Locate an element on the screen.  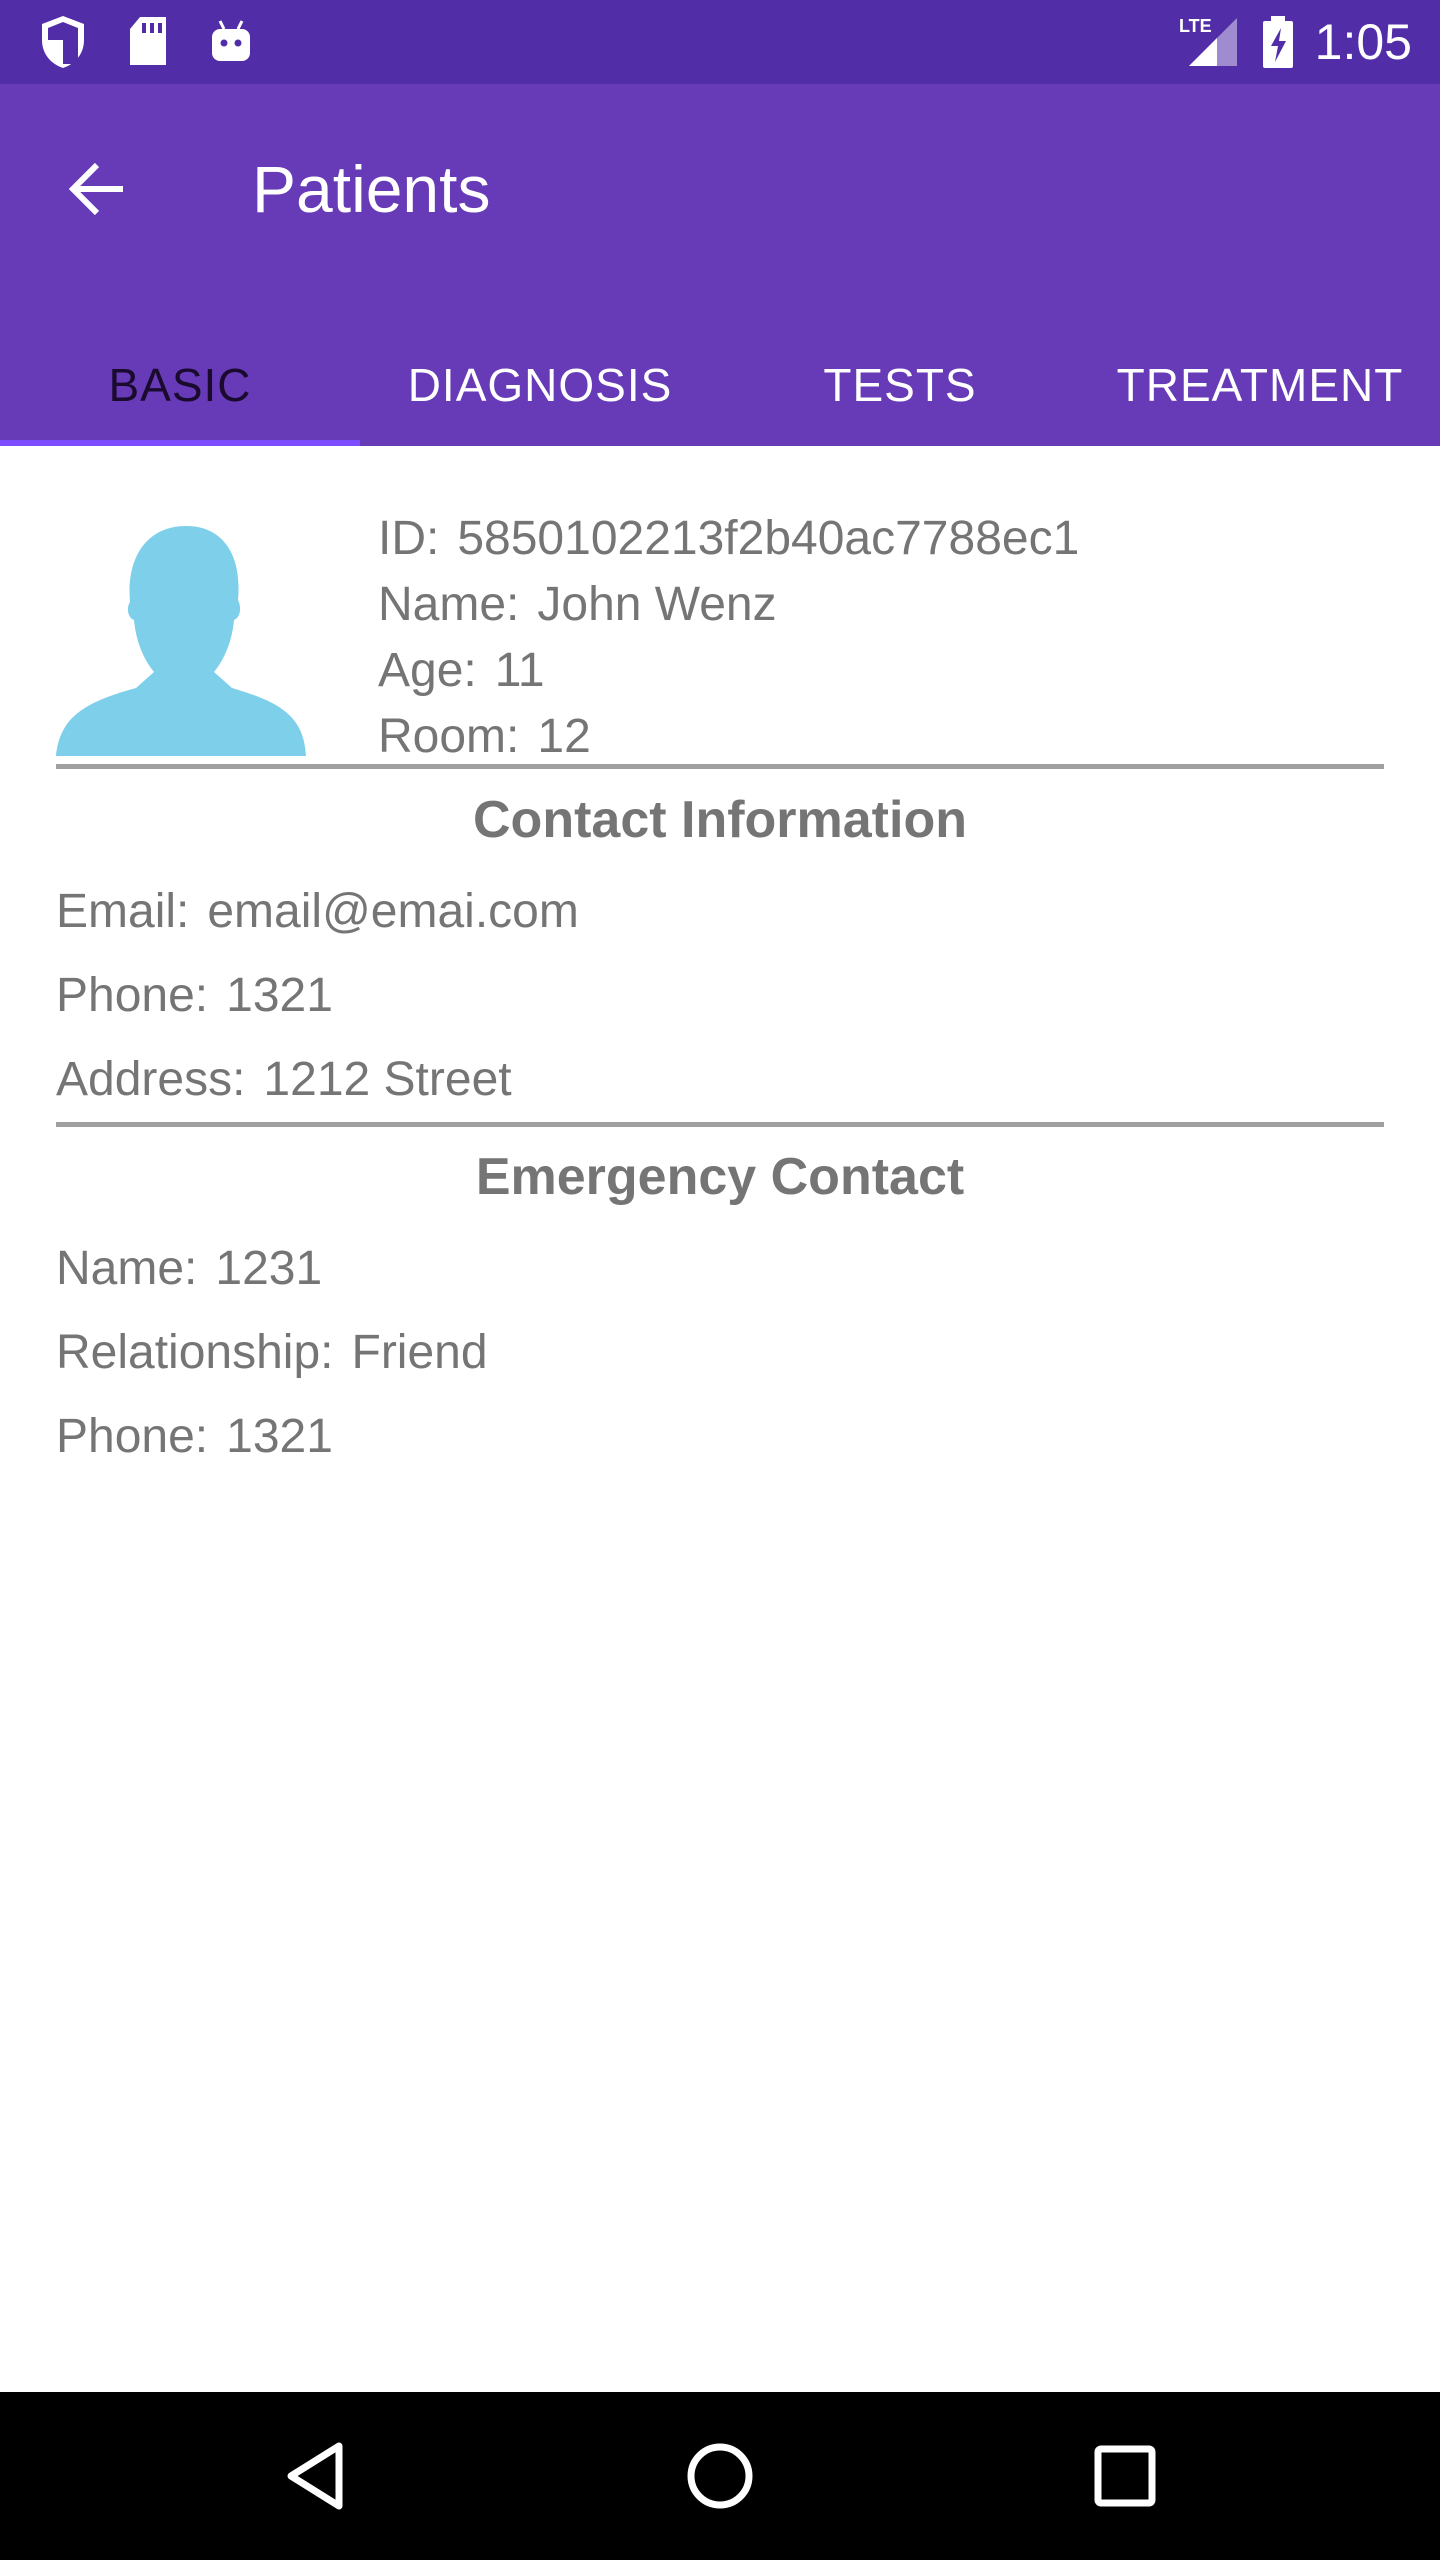
back-triangle-icon is located at coordinates (315, 2476).